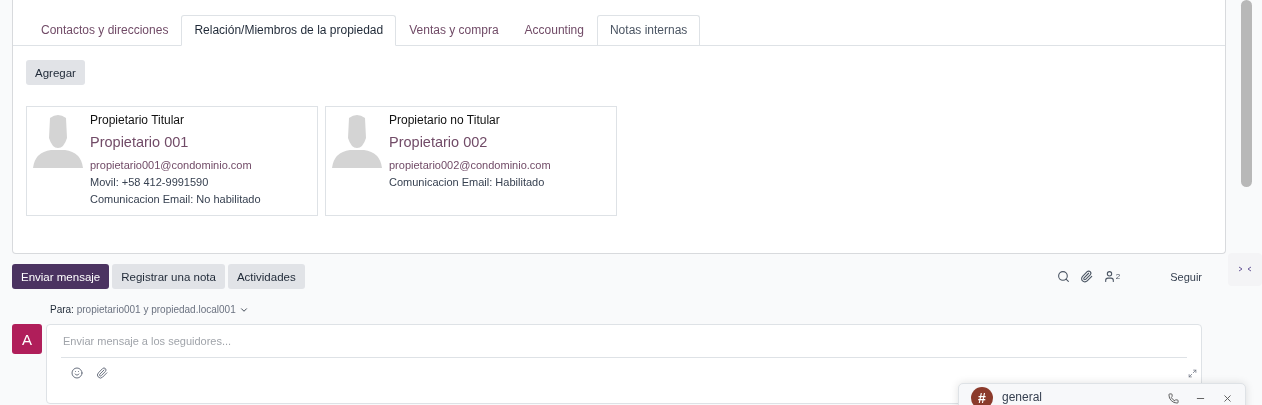 The height and width of the screenshot is (405, 1262). I want to click on member-card: Propietario Titular Propietario 001 propietario001@condominio.com Movil: +58 412-9991590 Comunicacion Email: No habilitado, so click(172, 161).